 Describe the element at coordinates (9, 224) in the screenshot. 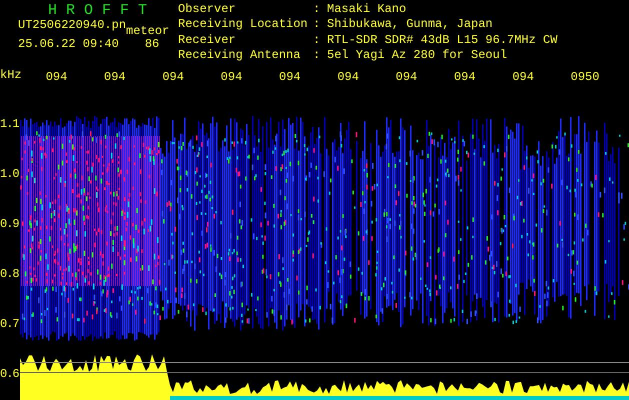

I see `frequency-tick-label: 0.9` at that location.